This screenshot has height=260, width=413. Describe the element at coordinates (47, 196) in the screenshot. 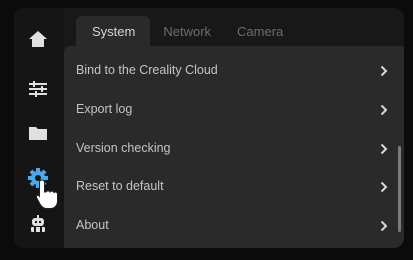

I see `pointing-hand-icon` at that location.